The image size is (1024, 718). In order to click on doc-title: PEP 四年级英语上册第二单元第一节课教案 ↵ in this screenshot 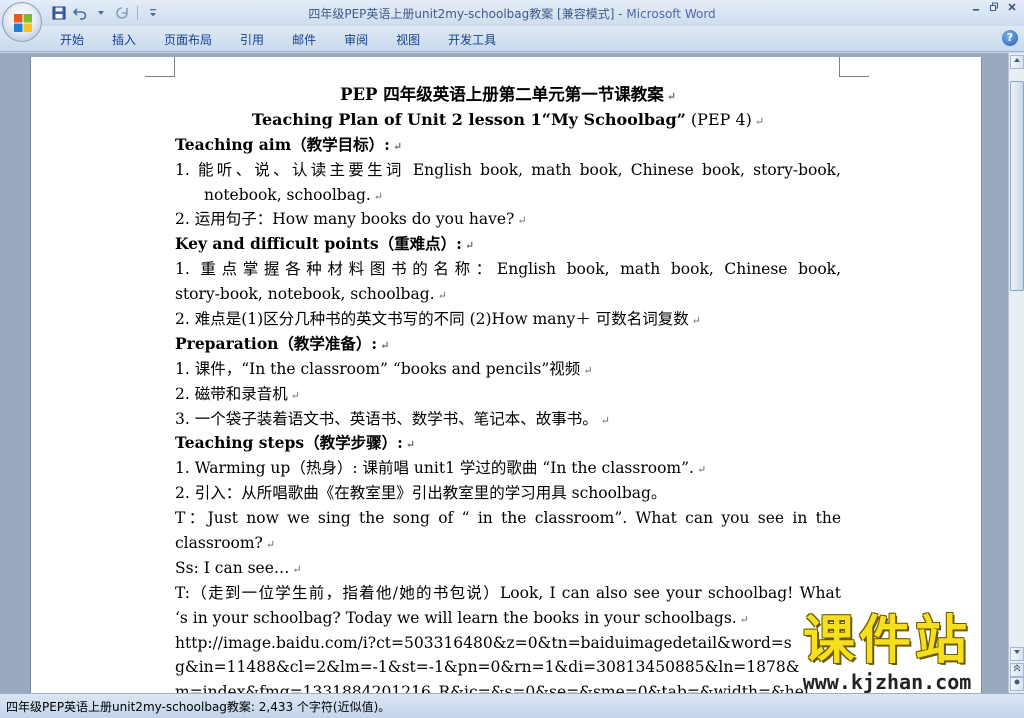, I will do `click(508, 94)`.